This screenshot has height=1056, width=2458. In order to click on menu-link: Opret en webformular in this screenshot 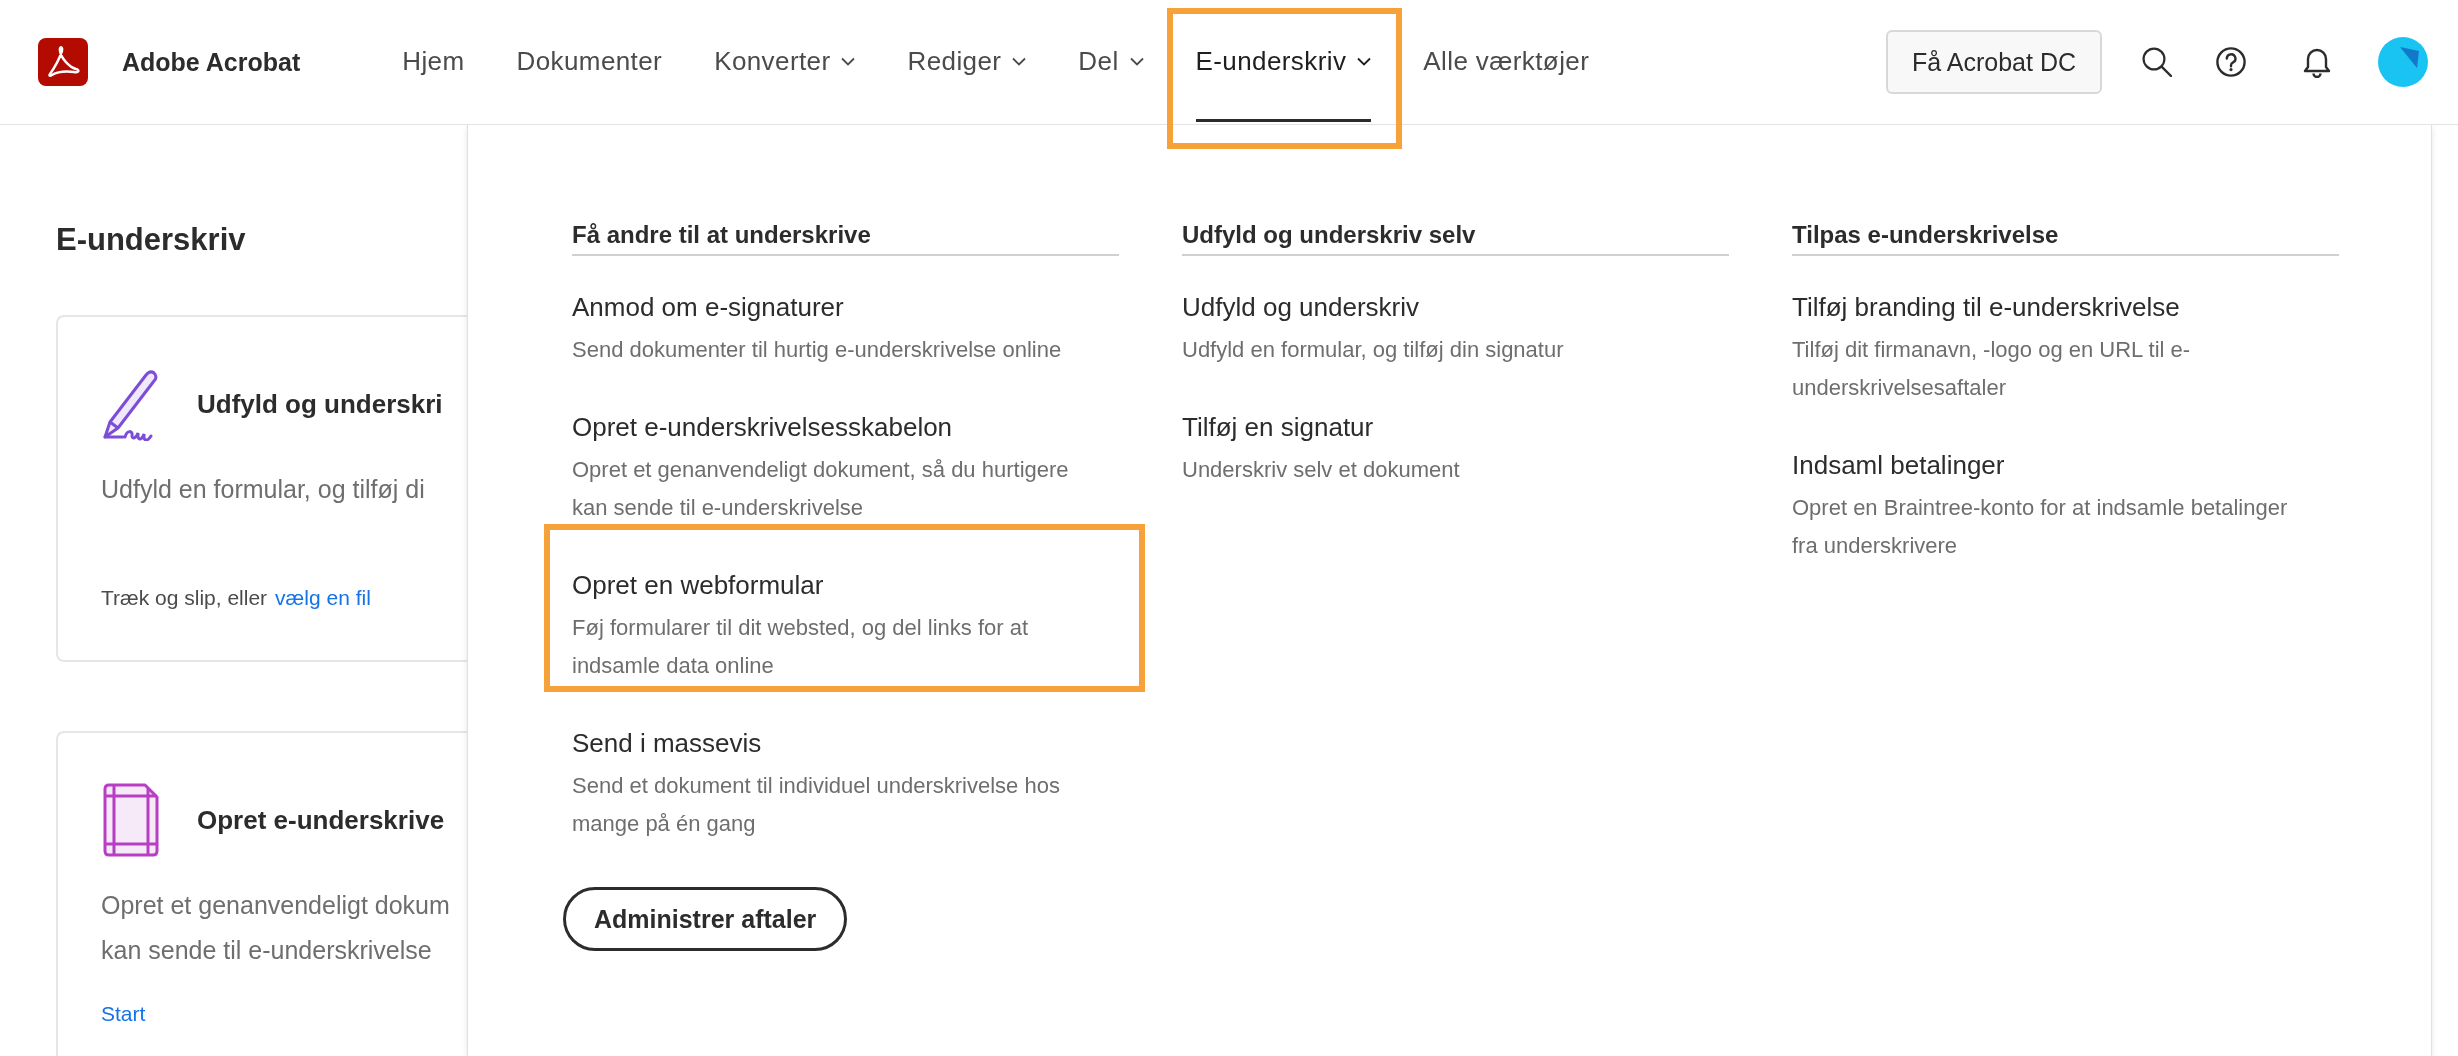, I will do `click(698, 585)`.